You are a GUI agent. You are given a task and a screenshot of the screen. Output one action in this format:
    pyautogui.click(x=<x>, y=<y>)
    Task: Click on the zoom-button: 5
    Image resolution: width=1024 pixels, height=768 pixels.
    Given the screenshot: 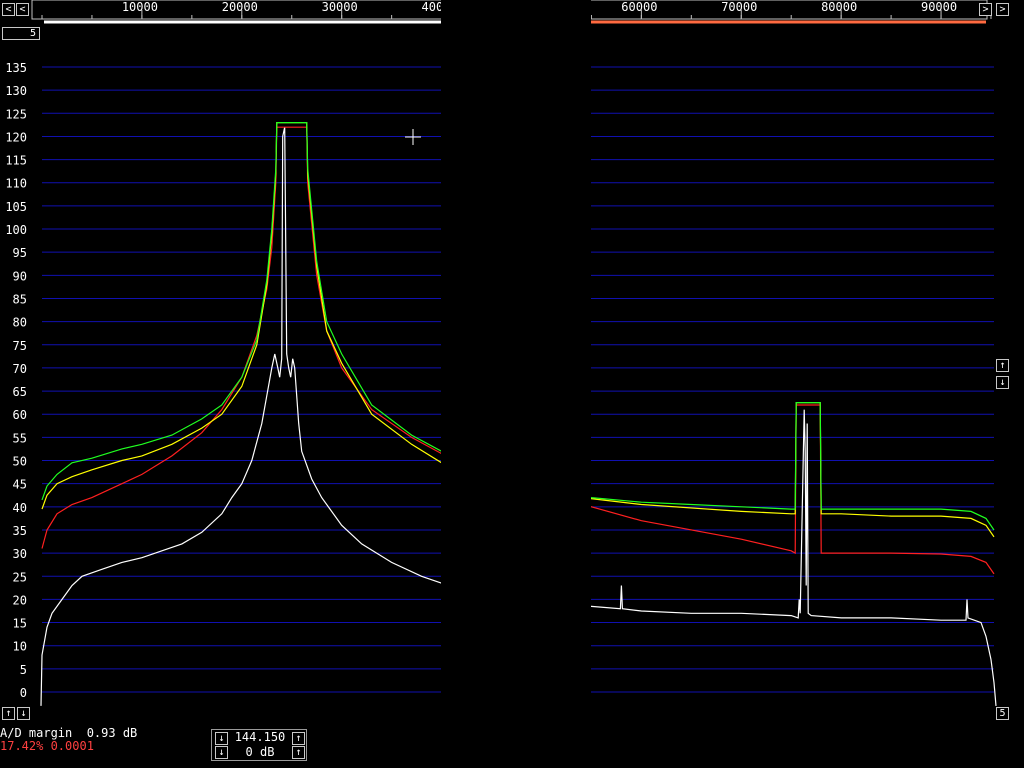 What is the action you would take?
    pyautogui.click(x=21, y=33)
    